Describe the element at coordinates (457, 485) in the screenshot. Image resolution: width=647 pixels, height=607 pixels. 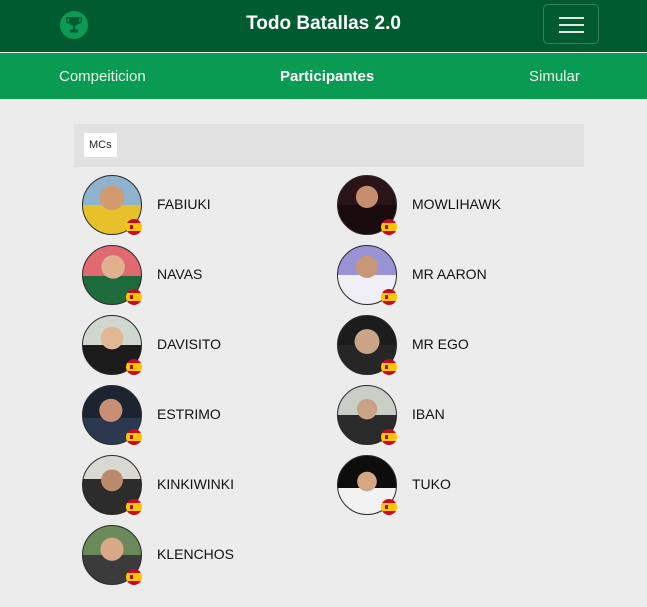
I see `mc-card-tuko: TUKO` at that location.